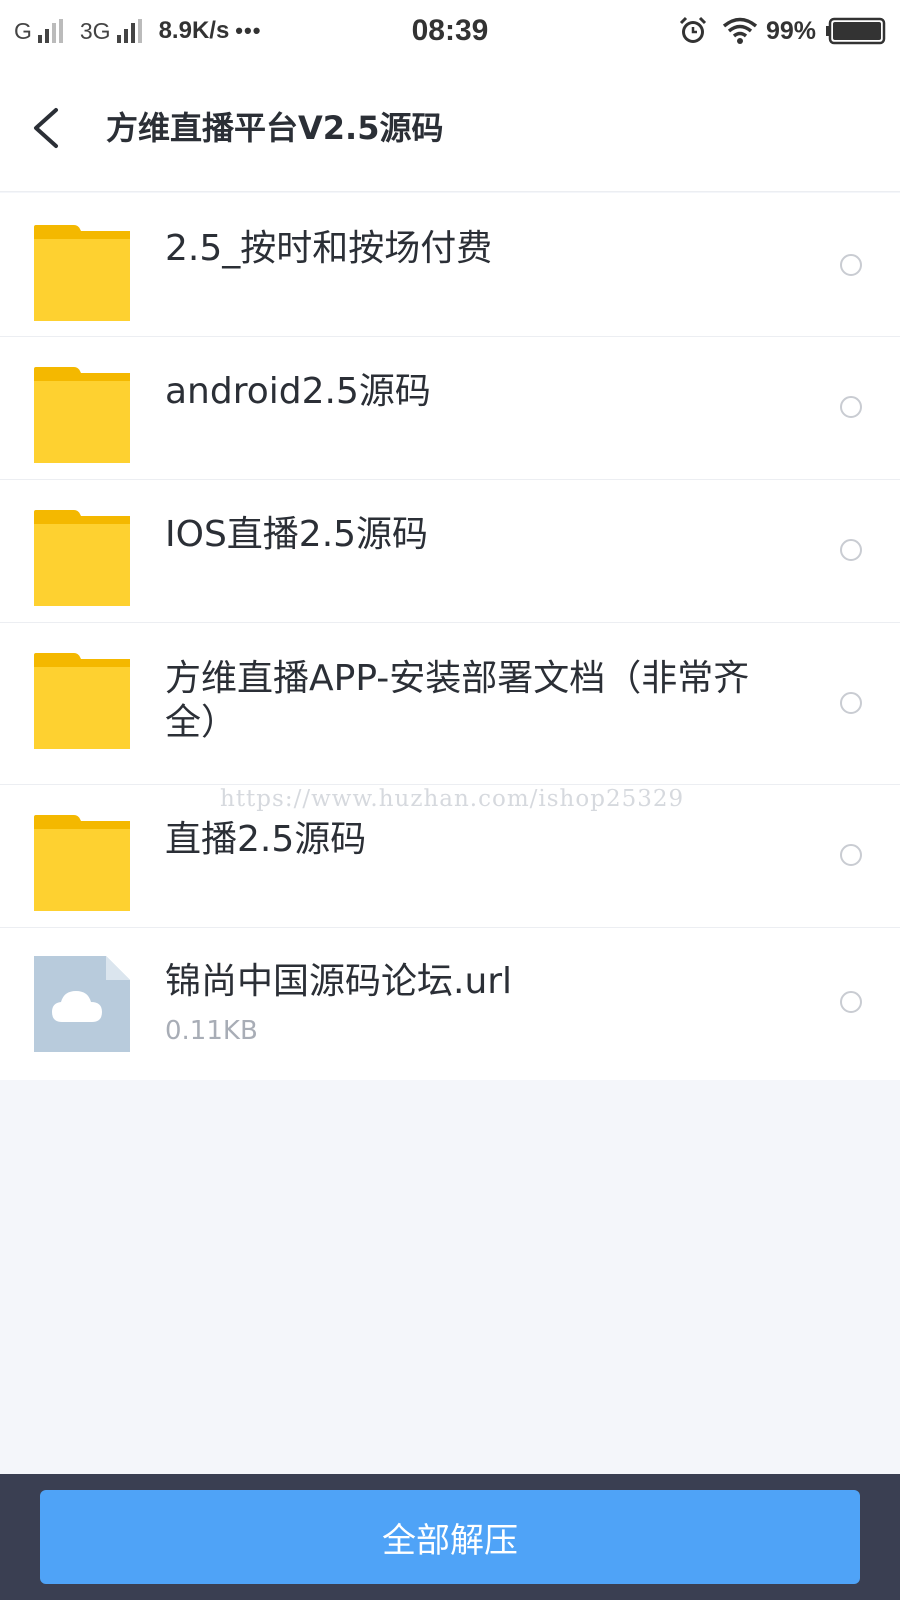  I want to click on file-size: 0.11KB, so click(211, 1031).